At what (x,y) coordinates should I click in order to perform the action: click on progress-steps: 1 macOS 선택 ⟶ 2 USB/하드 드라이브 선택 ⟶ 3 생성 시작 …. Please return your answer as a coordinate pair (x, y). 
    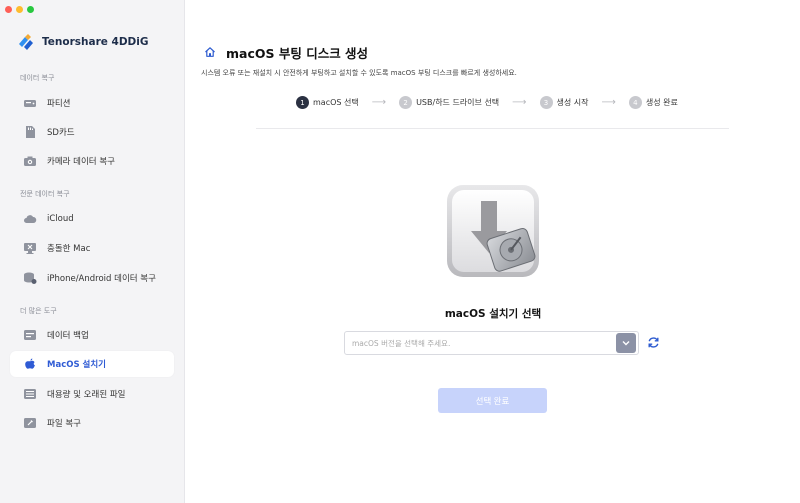
    Looking at the image, I should click on (487, 102).